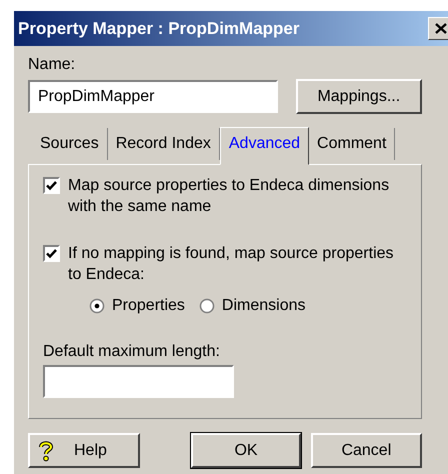  What do you see at coordinates (84, 450) in the screenshot?
I see `help-button: Help` at bounding box center [84, 450].